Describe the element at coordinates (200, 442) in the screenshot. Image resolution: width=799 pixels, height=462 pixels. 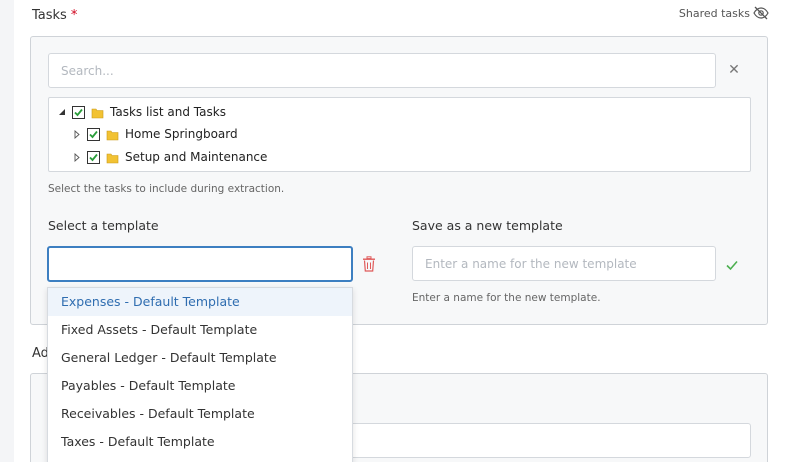
I see `template-option: Taxes - Default Template` at that location.